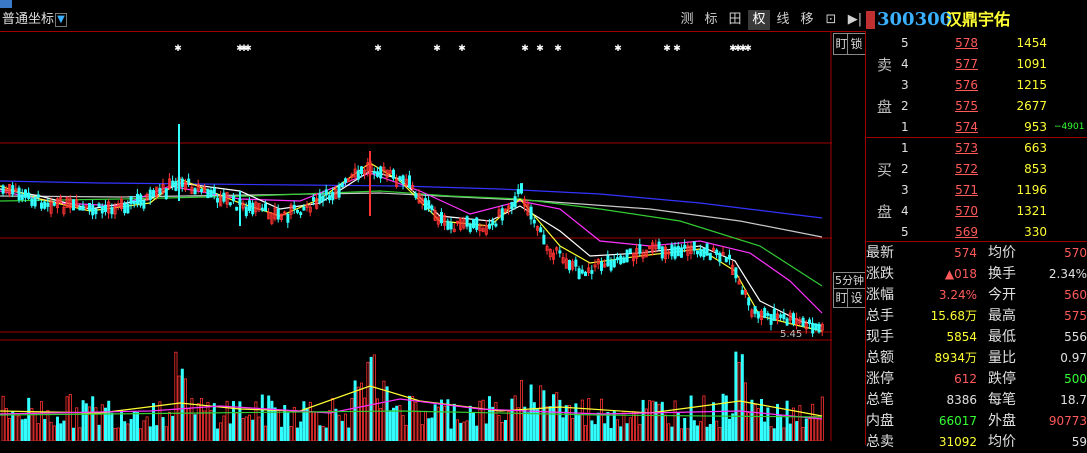 This screenshot has height=453, width=1087. What do you see at coordinates (880, 295) in the screenshot?
I see `stat-label: 涨幅` at bounding box center [880, 295].